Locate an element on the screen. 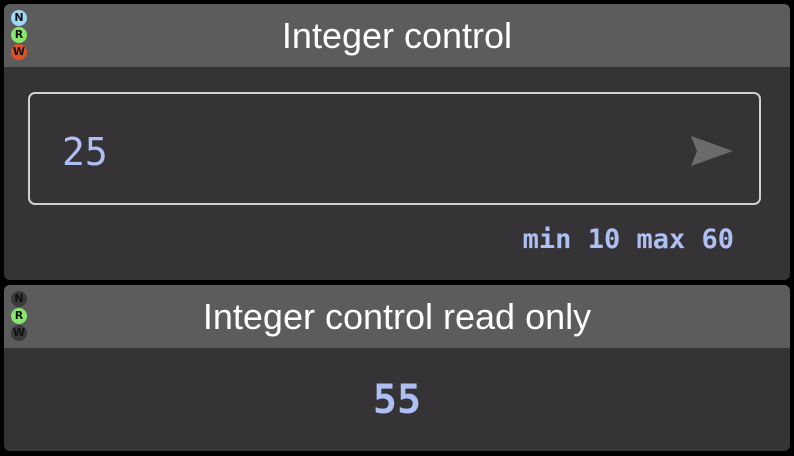 This screenshot has height=456, width=794. range-hint: min 10 max 60 is located at coordinates (628, 239).